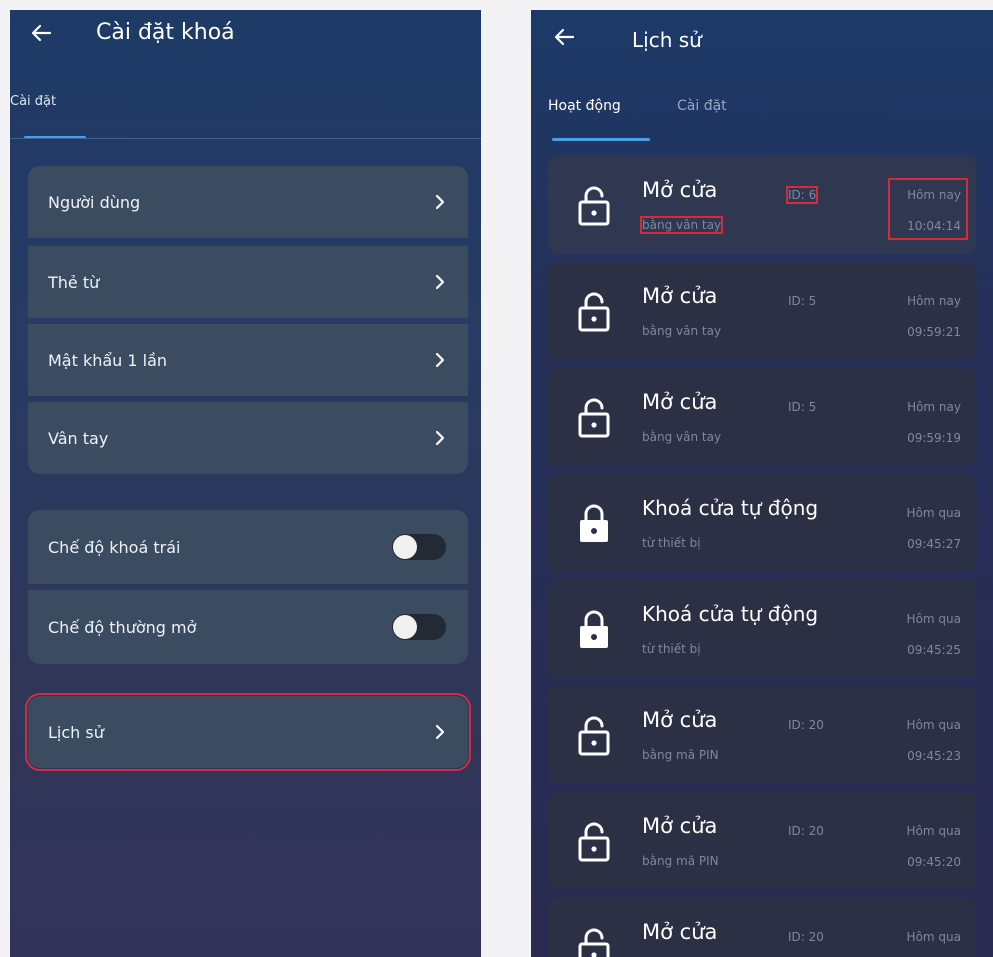 Image resolution: width=993 pixels, height=957 pixels. I want to click on deadlock-mode-toggle, so click(419, 547).